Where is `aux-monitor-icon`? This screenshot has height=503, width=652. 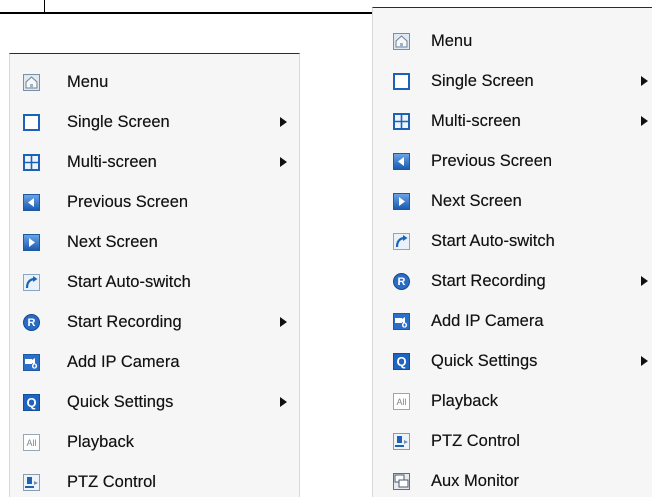
aux-monitor-icon is located at coordinates (401, 481).